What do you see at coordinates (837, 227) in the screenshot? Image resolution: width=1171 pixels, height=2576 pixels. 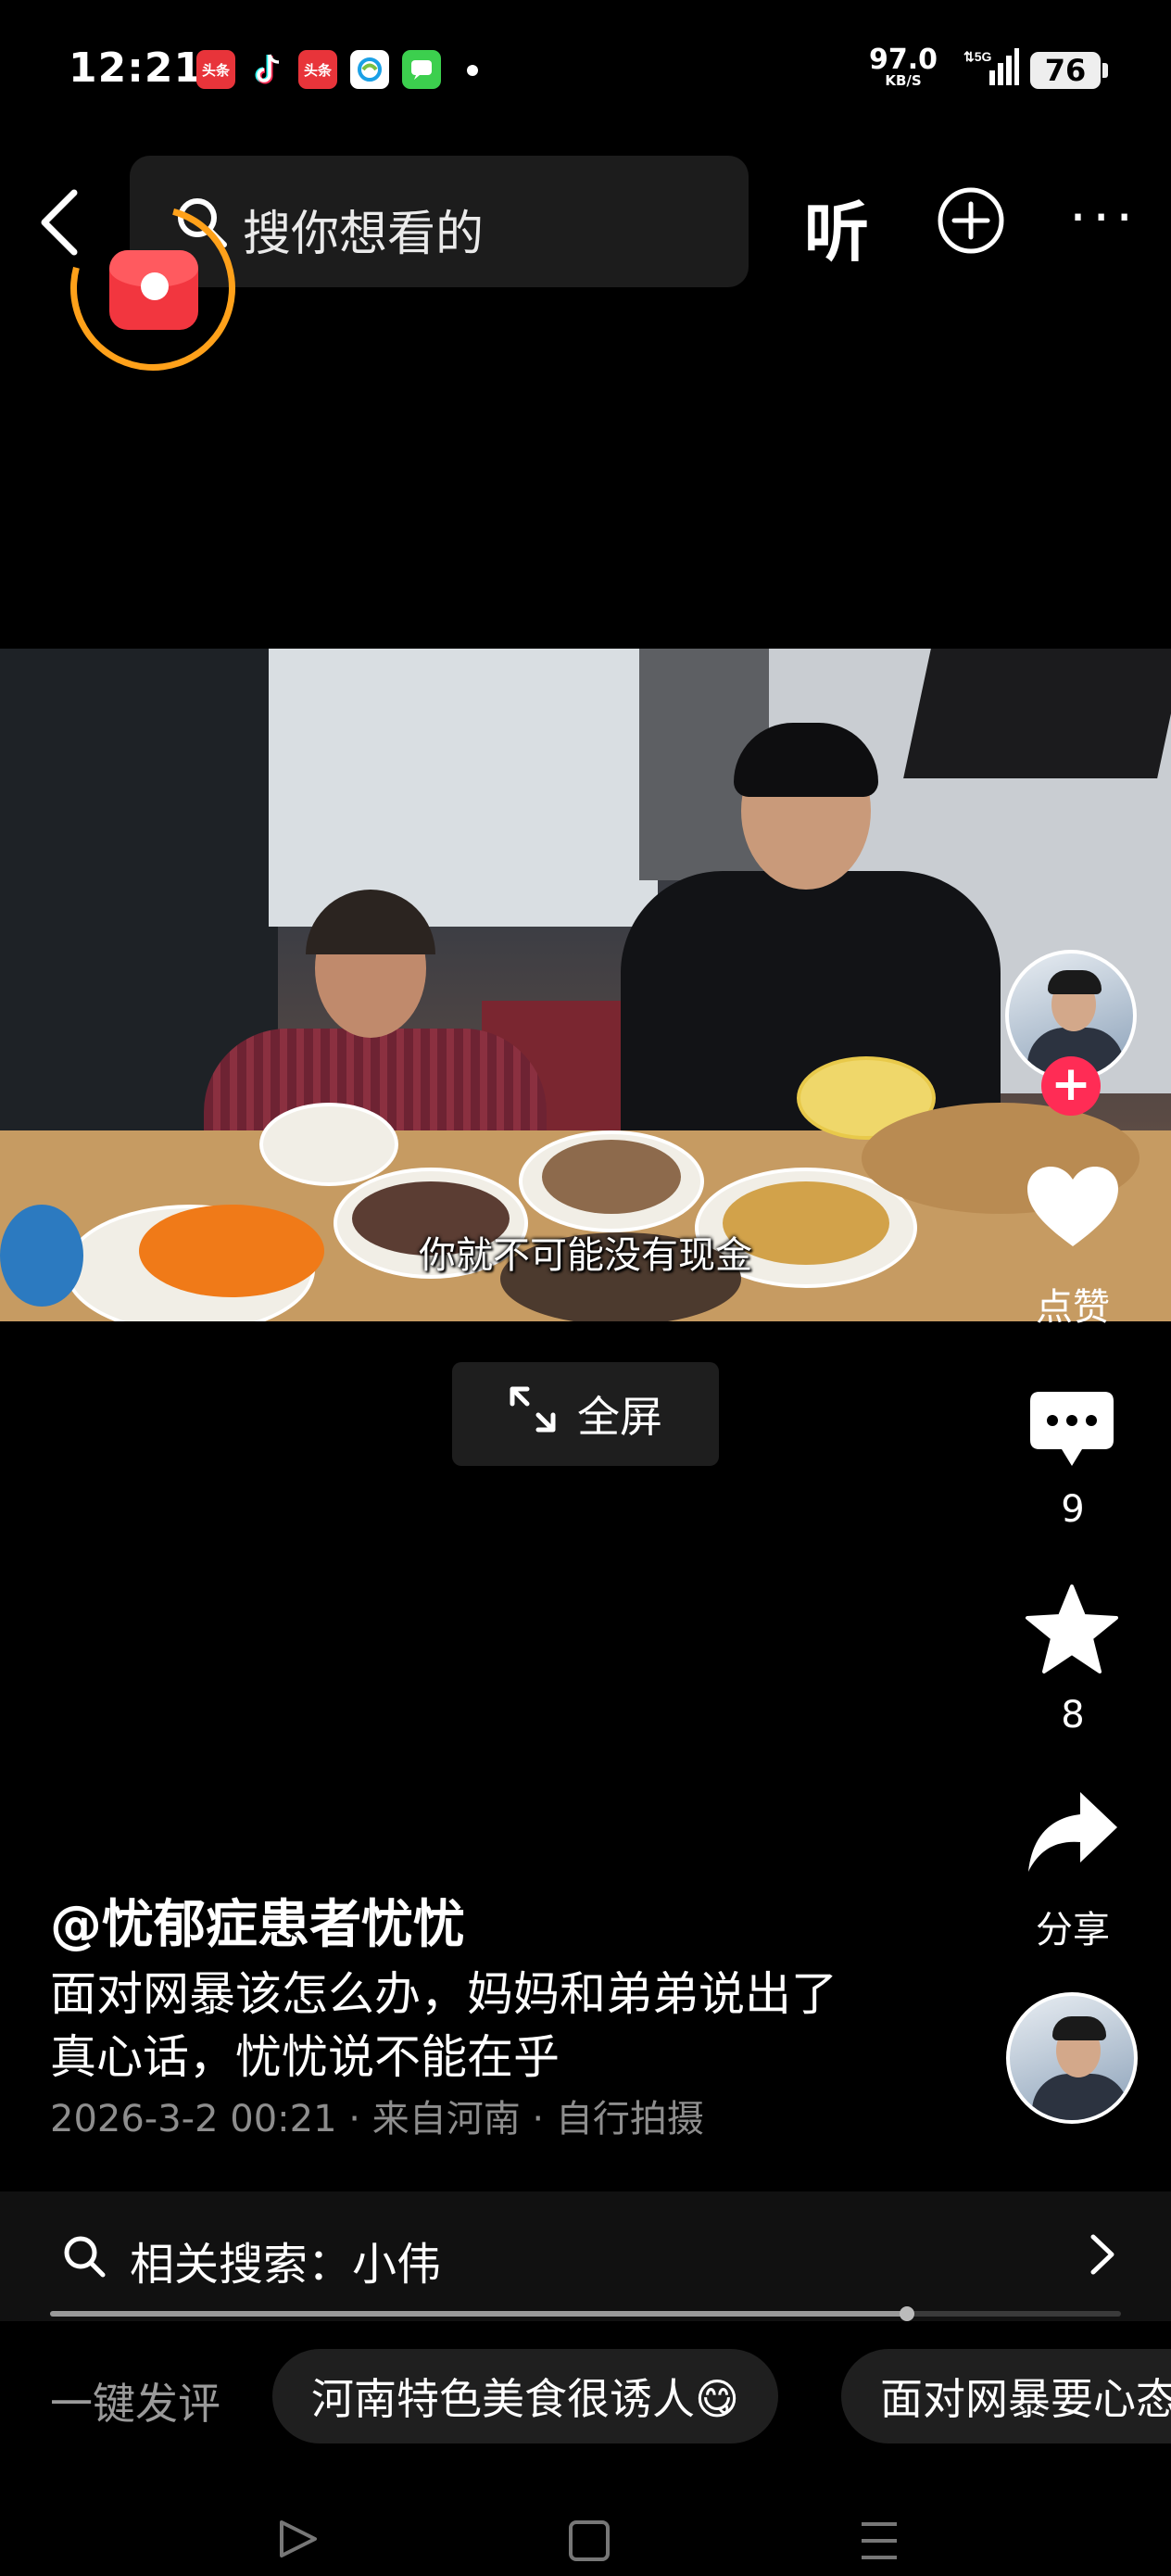 I see `listen-button: 听` at bounding box center [837, 227].